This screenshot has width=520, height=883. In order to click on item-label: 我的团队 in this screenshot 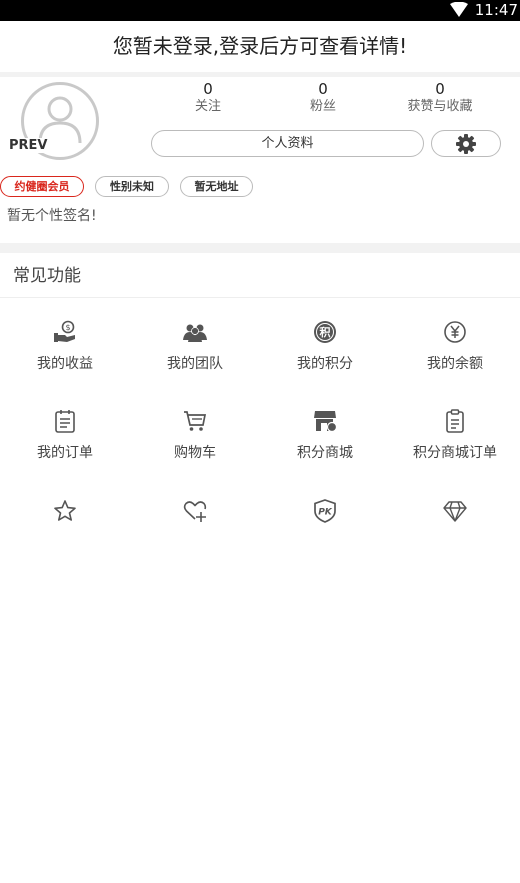, I will do `click(195, 364)`.